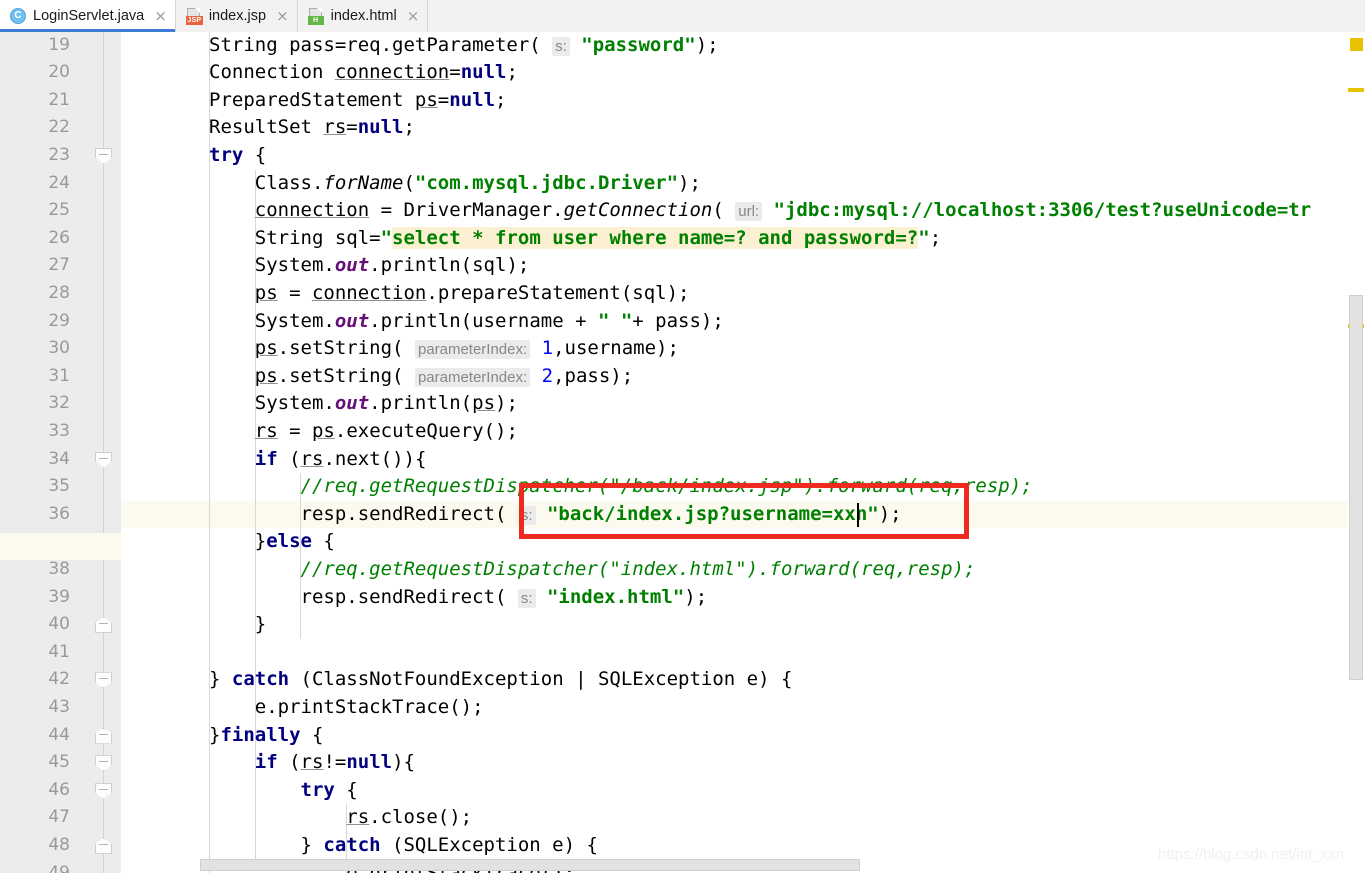  Describe the element at coordinates (340, 818) in the screenshot. I see `code-line: rs.close();` at that location.